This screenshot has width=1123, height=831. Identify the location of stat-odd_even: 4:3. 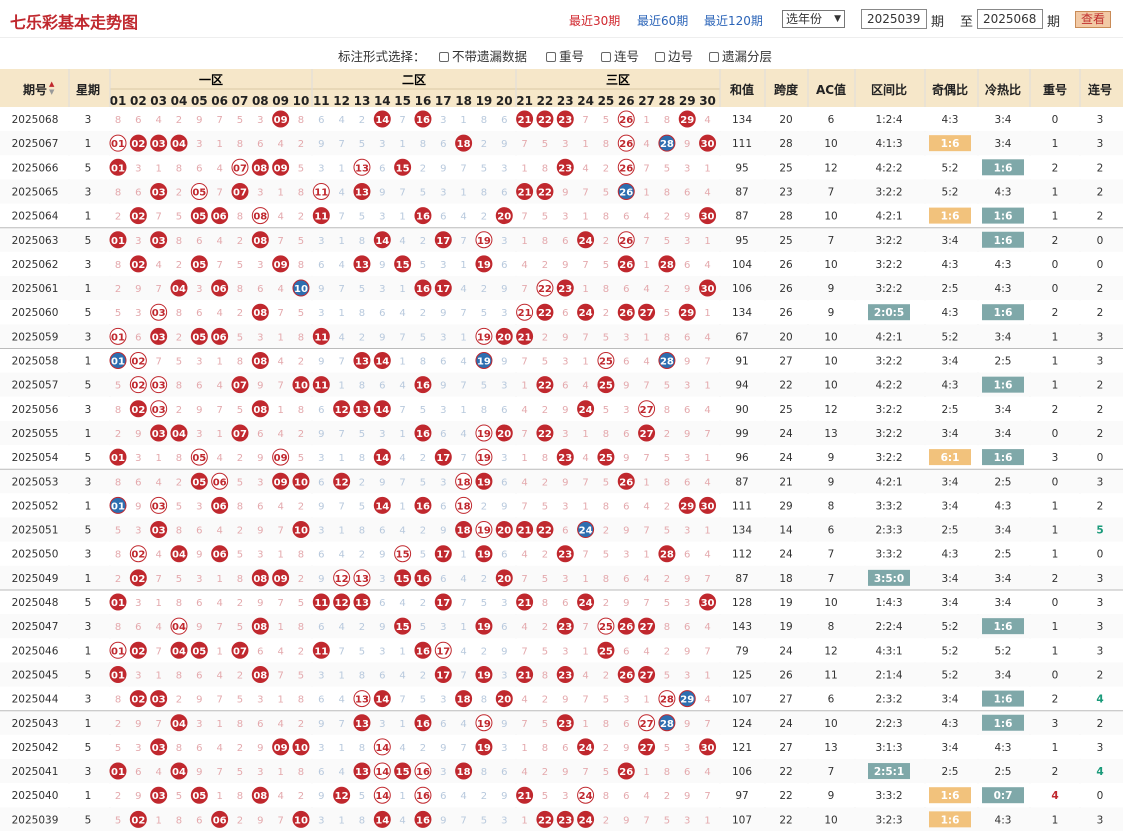
(950, 313).